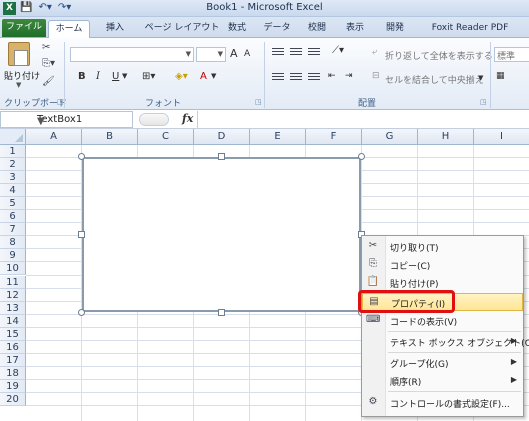  What do you see at coordinates (278, 78) in the screenshot?
I see `align-left-icon` at bounding box center [278, 78].